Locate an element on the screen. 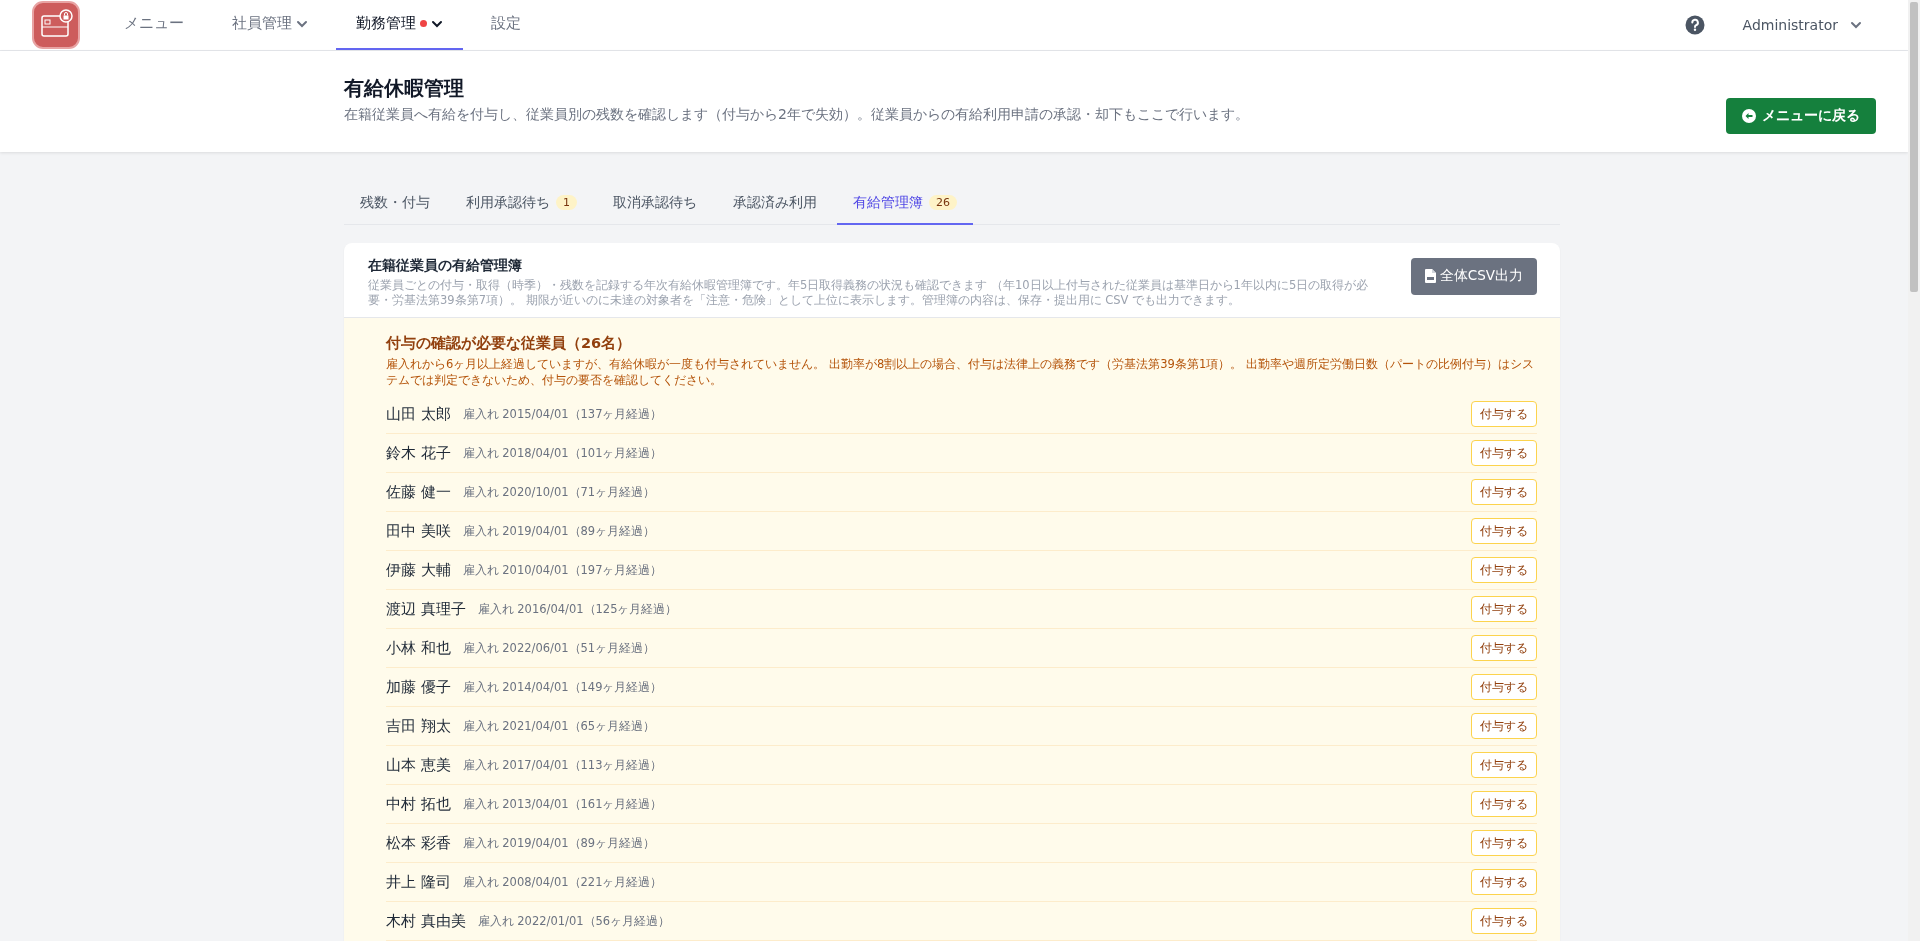  employee-name: 吉田 翔太 is located at coordinates (418, 726).